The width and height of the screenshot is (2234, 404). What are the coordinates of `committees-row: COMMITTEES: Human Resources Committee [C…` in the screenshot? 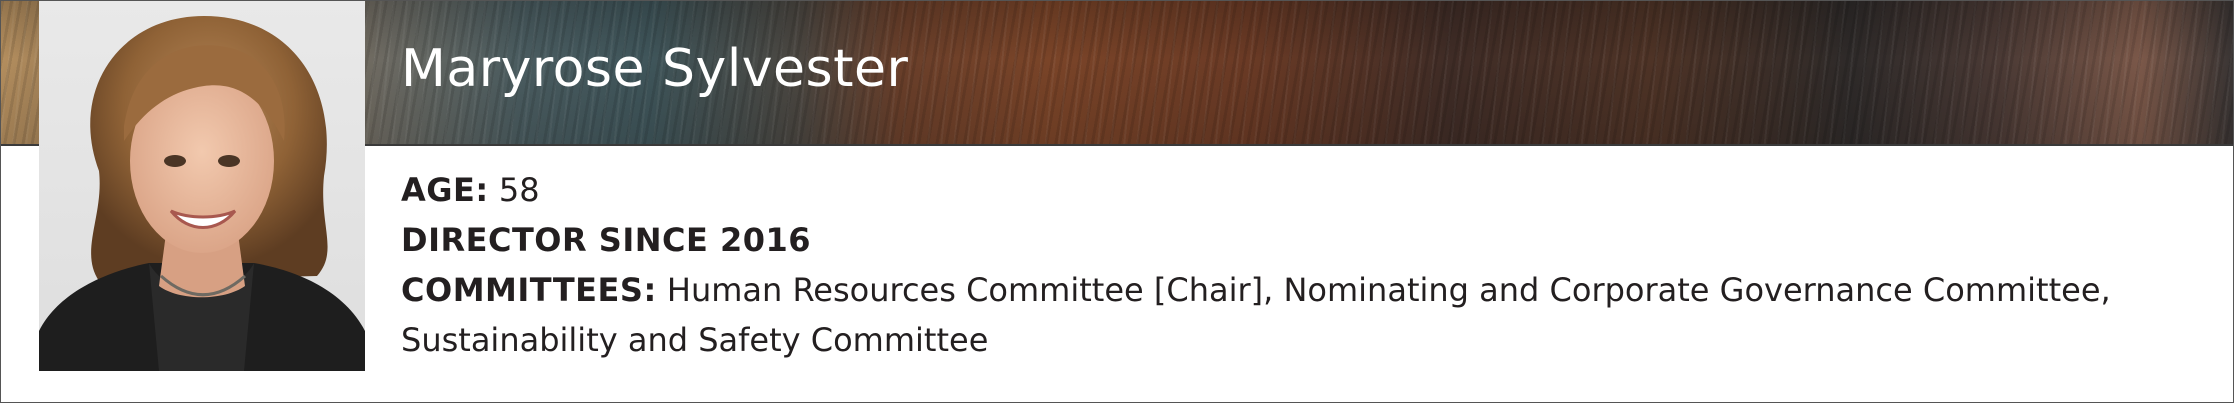 It's located at (1301, 290).